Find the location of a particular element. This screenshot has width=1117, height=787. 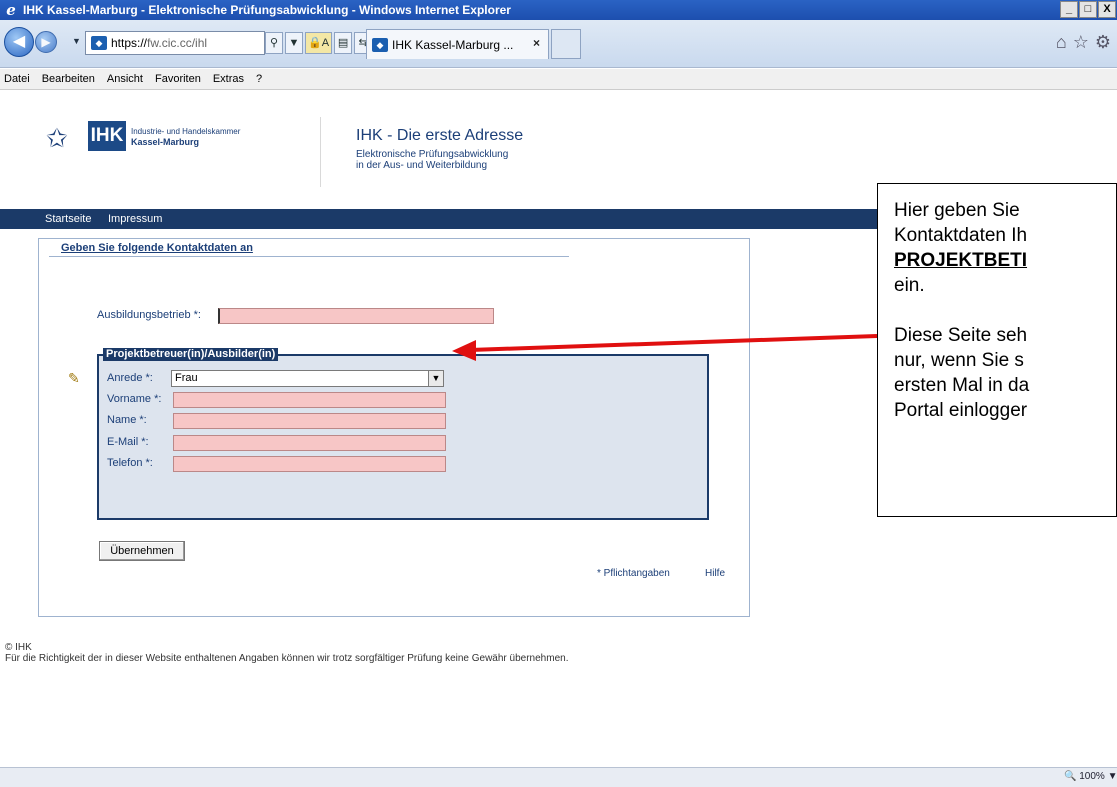

back-button: ◀ is located at coordinates (19, 42).